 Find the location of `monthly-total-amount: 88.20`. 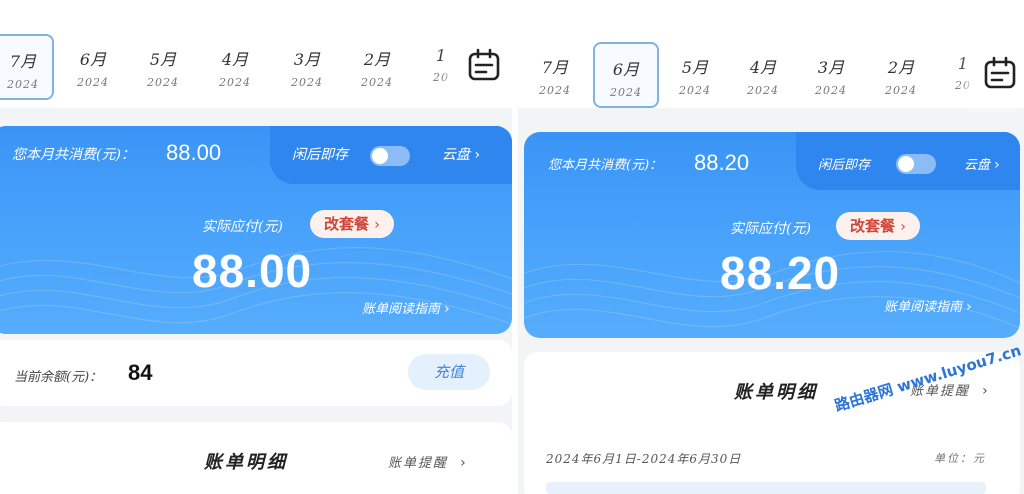

monthly-total-amount: 88.20 is located at coordinates (722, 162).